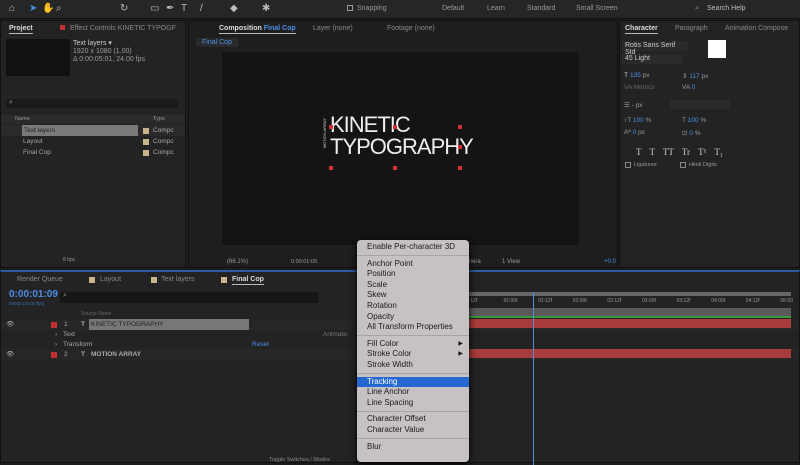 Image resolution: width=800 pixels, height=465 pixels. What do you see at coordinates (413, 306) in the screenshot?
I see `menu-item-rotation: Rotation` at bounding box center [413, 306].